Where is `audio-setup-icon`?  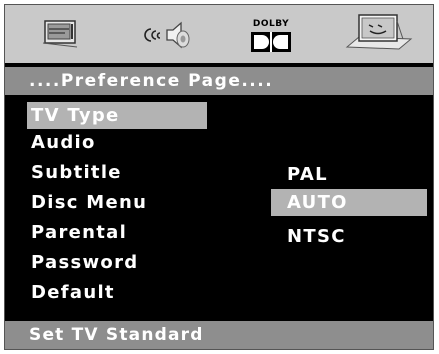
audio-setup-icon is located at coordinates (167, 34).